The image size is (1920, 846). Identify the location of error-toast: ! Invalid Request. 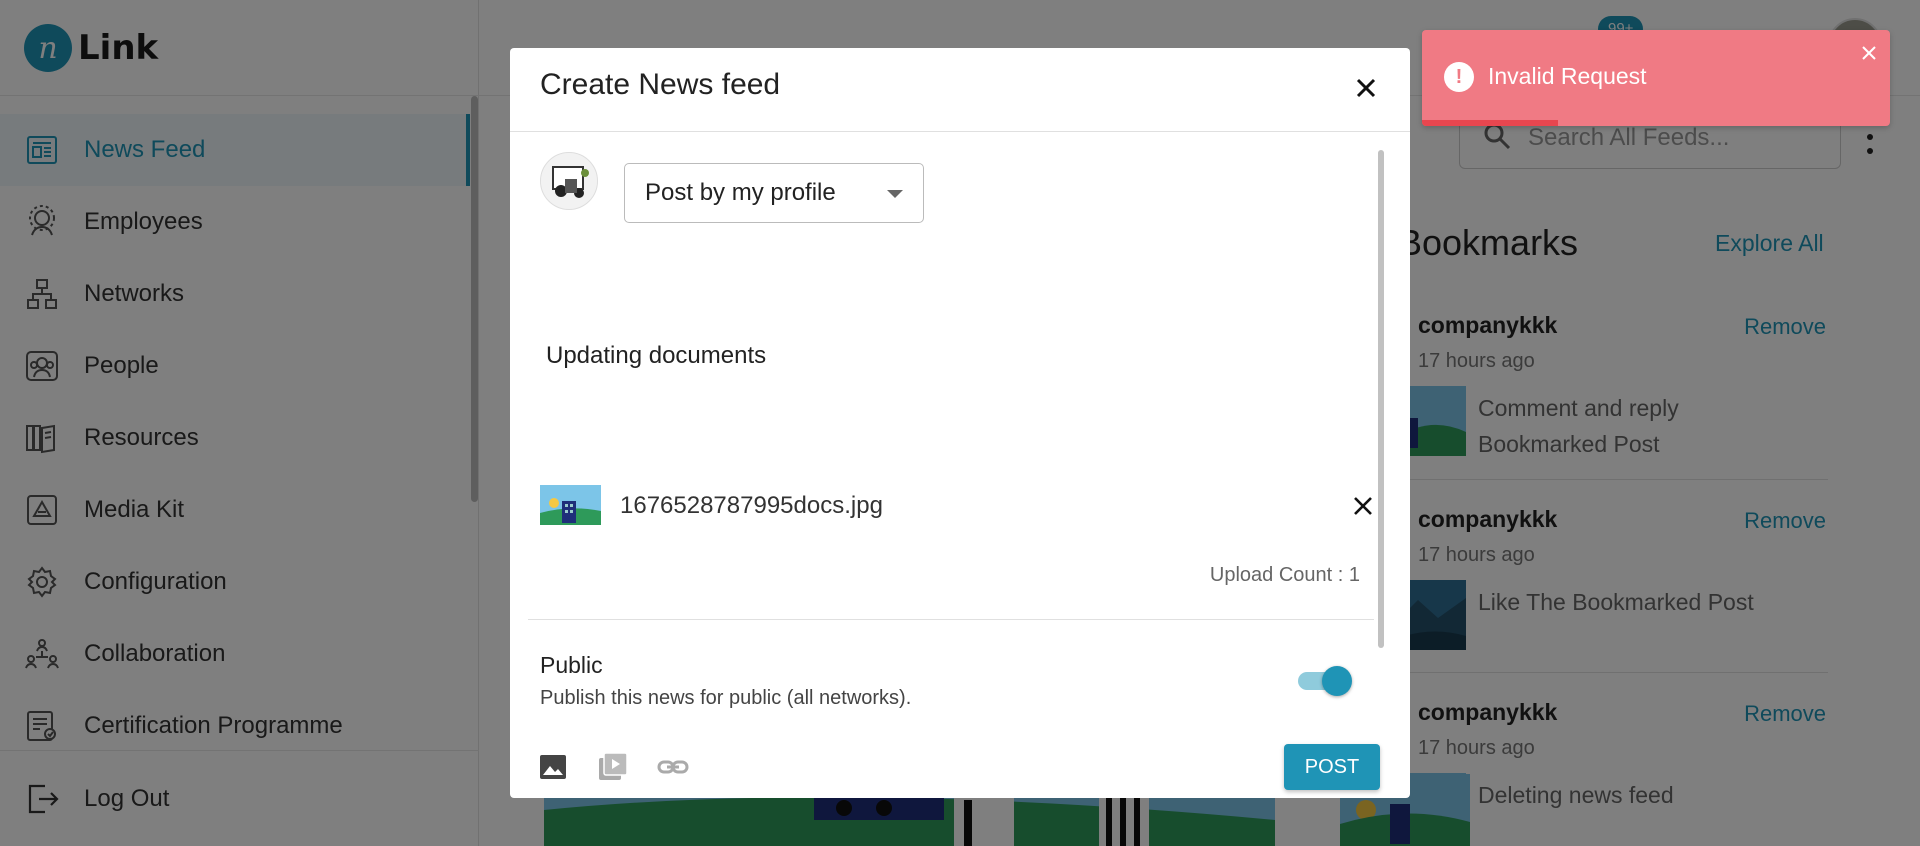
(1656, 78).